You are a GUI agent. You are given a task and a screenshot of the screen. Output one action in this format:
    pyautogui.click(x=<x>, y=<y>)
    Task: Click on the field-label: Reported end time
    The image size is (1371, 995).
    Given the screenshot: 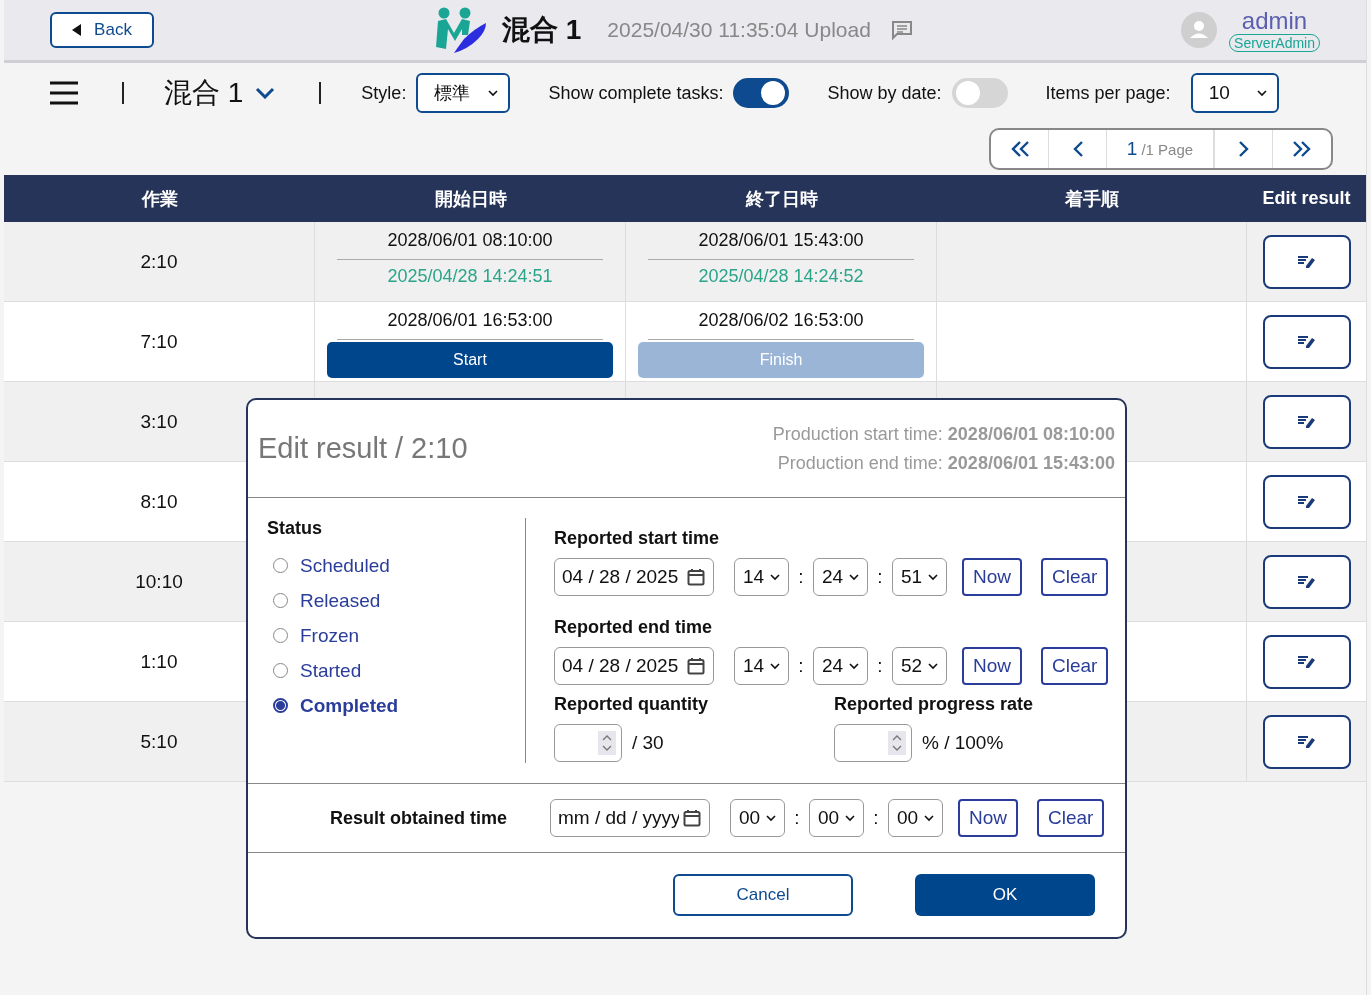 What is the action you would take?
    pyautogui.click(x=634, y=628)
    